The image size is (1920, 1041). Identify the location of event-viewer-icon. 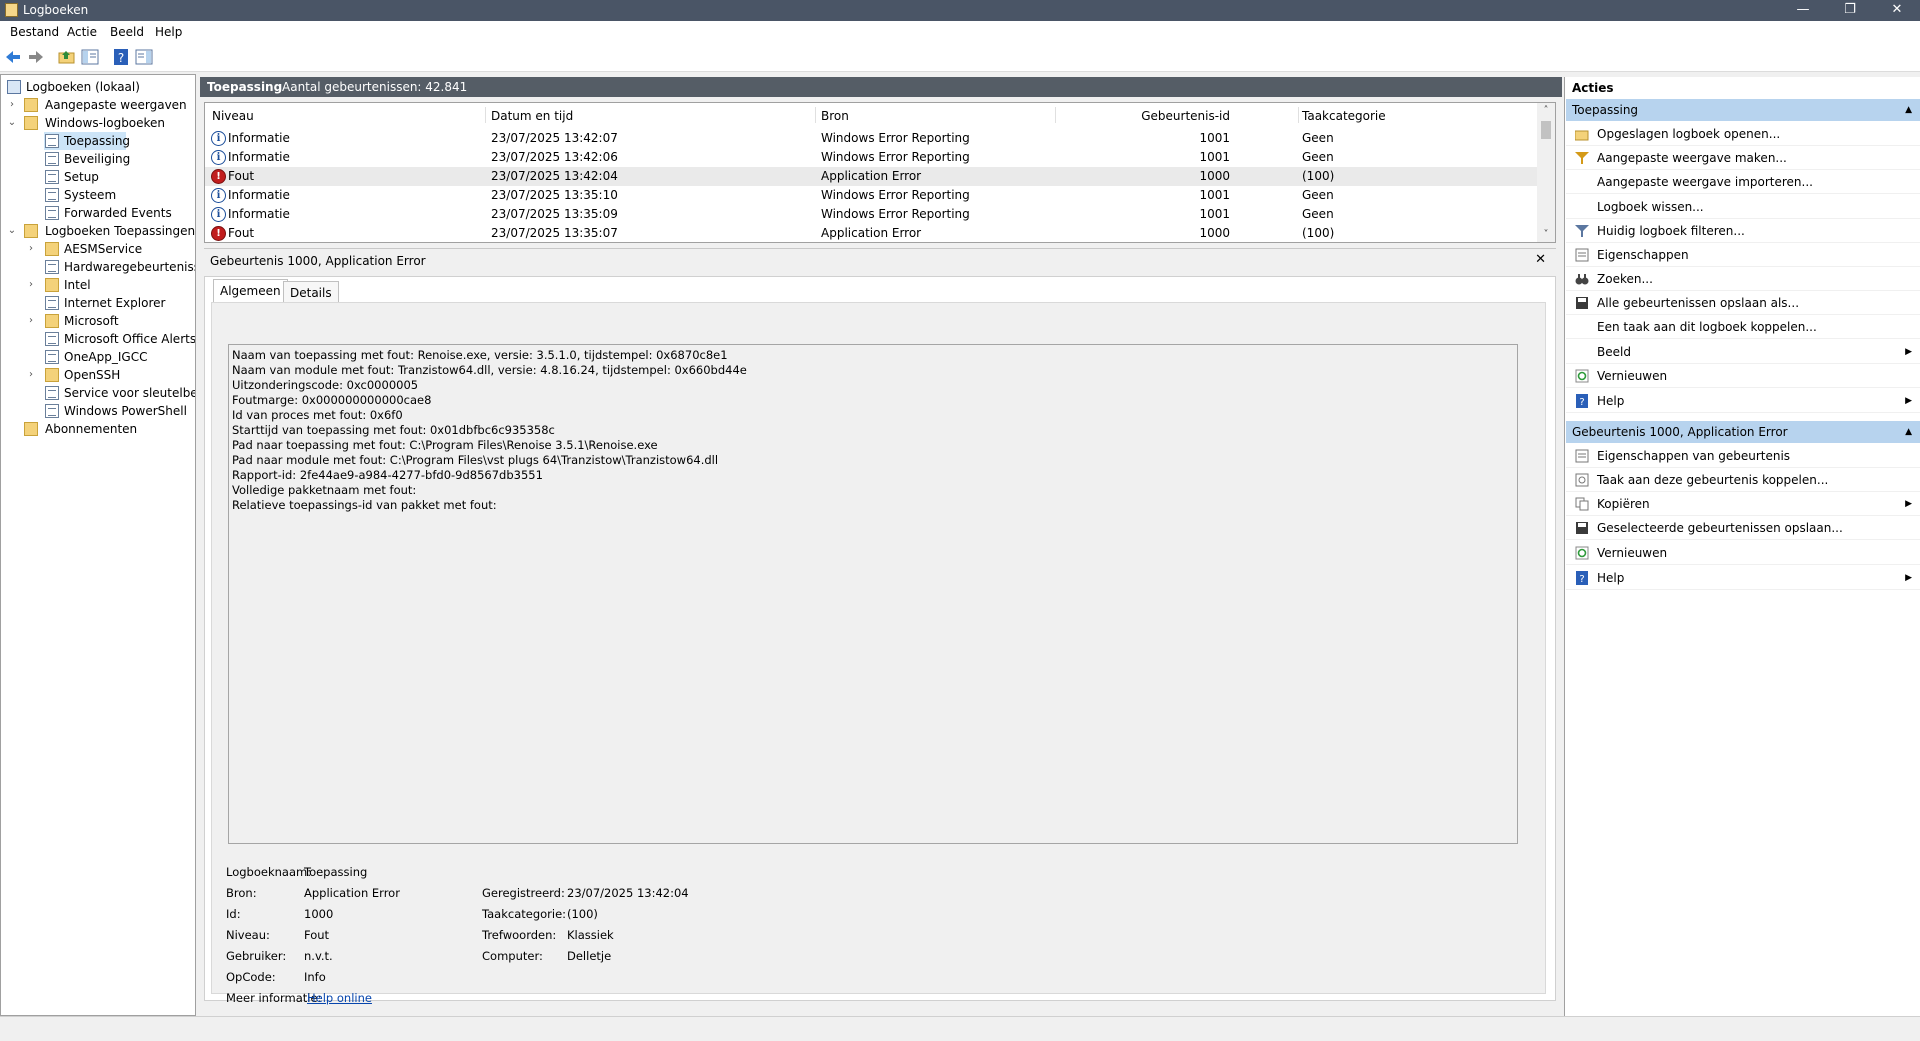
(14, 87).